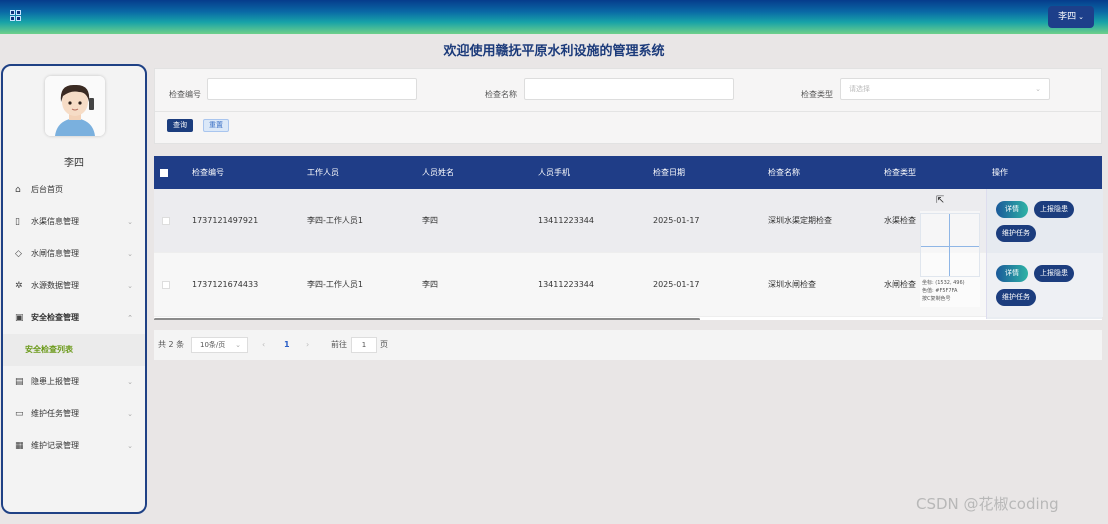 This screenshot has height=524, width=1108. I want to click on sidebar-item-label: 水源数据管理, so click(55, 285).